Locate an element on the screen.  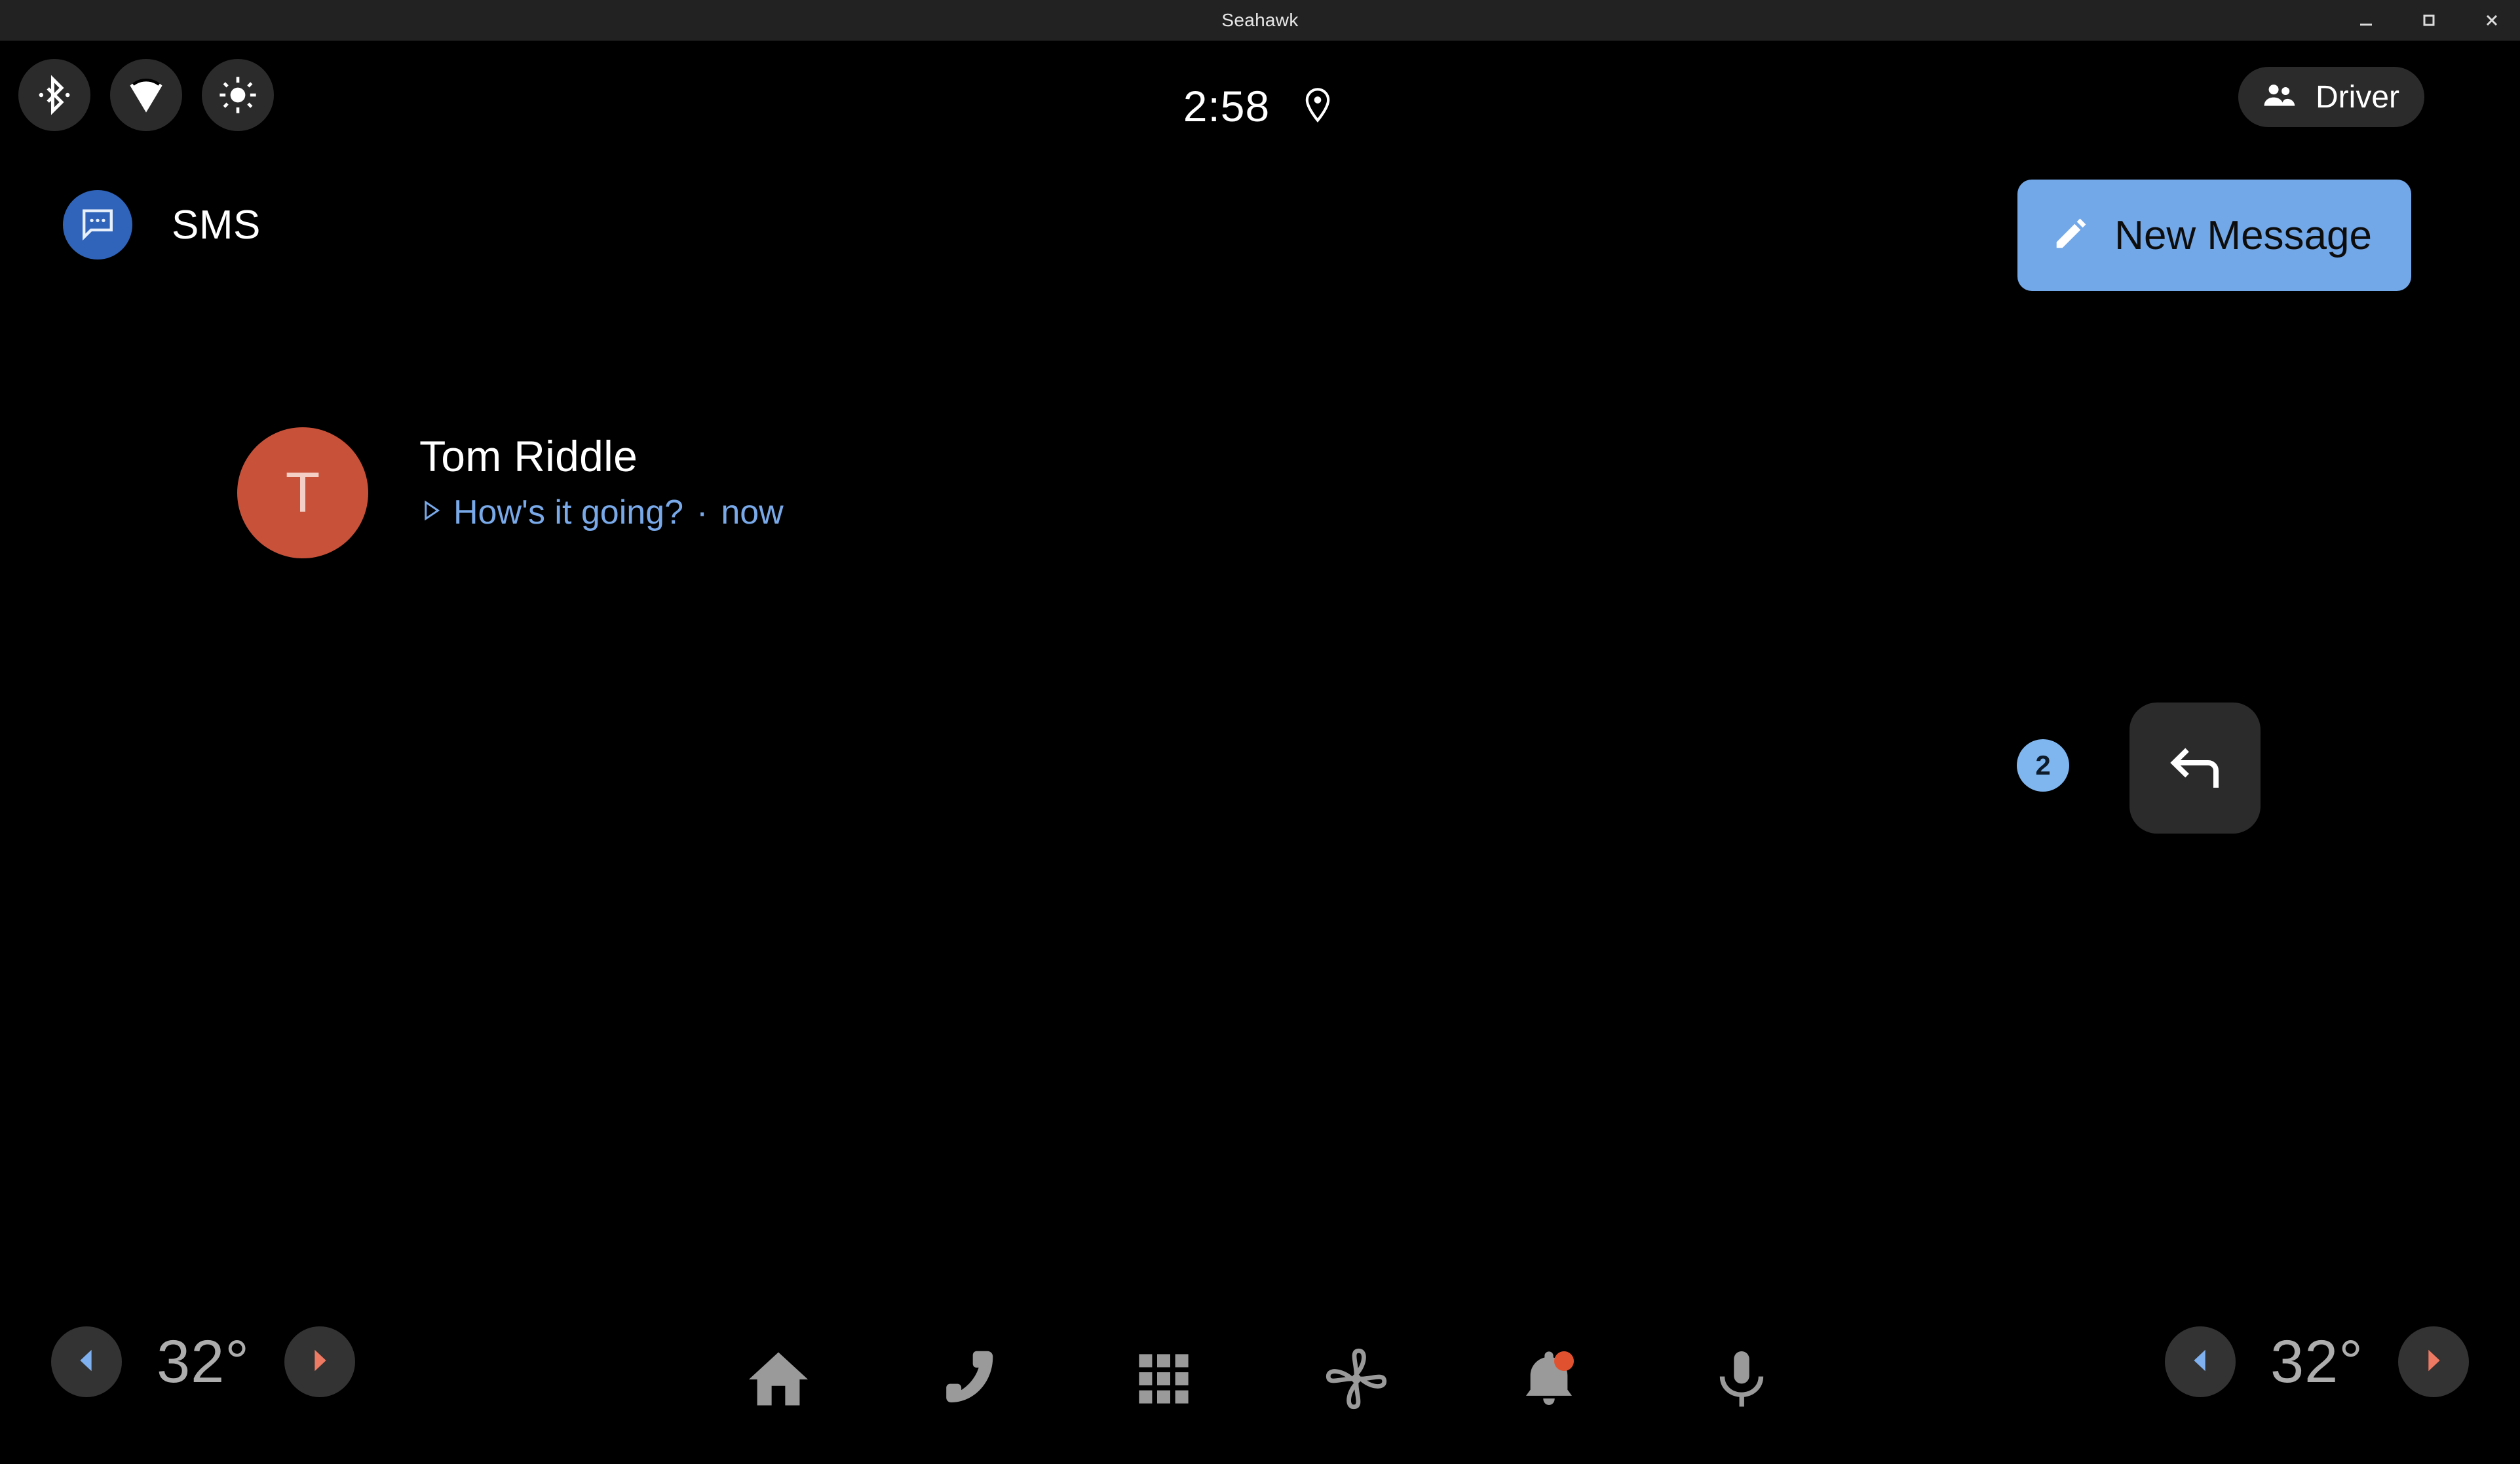
app-identity: SMS is located at coordinates (162, 225).